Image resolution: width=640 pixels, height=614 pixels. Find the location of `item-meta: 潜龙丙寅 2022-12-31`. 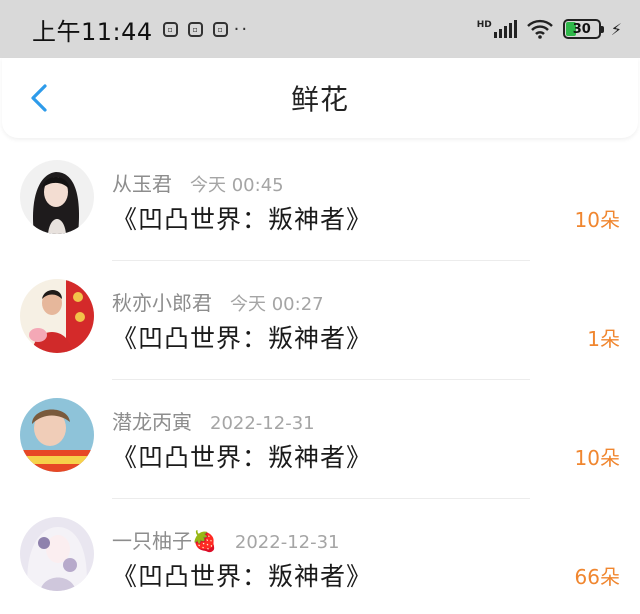

item-meta: 潜龙丙寅 2022-12-31 is located at coordinates (213, 420).